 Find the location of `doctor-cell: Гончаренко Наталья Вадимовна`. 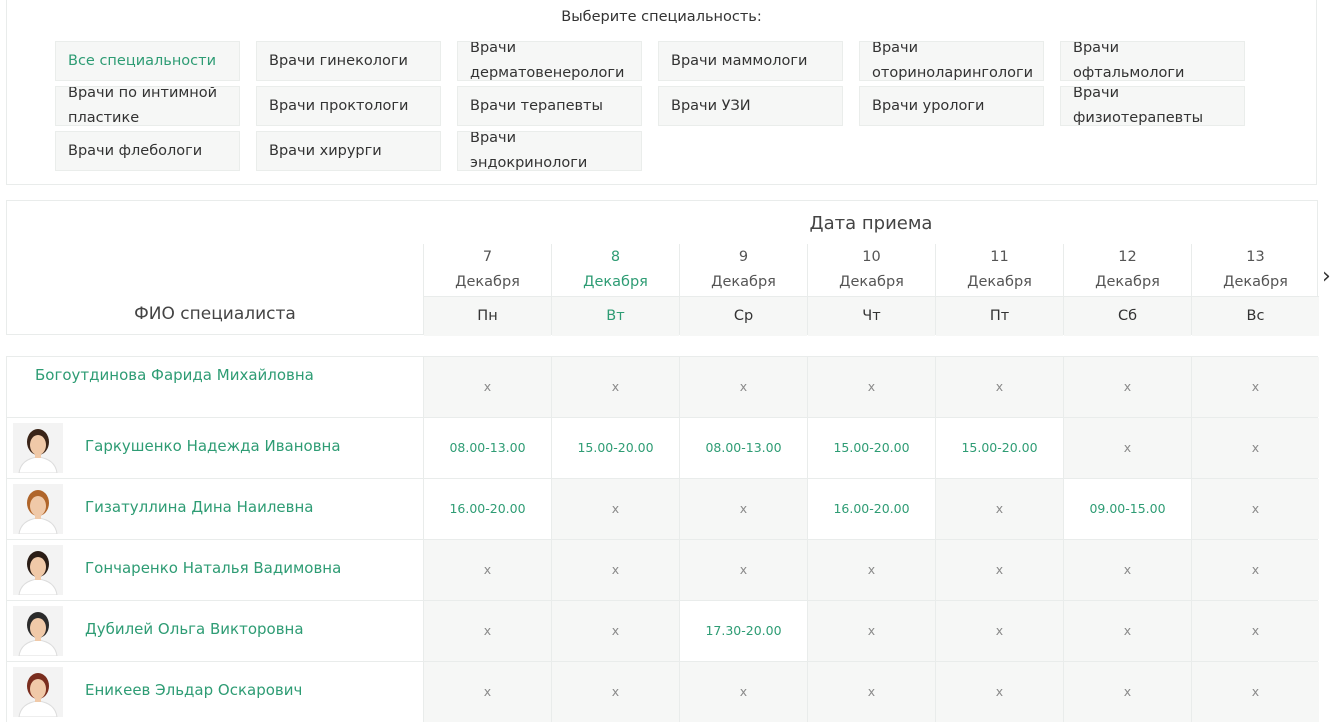

doctor-cell: Гончаренко Наталья Вадимовна is located at coordinates (215, 570).